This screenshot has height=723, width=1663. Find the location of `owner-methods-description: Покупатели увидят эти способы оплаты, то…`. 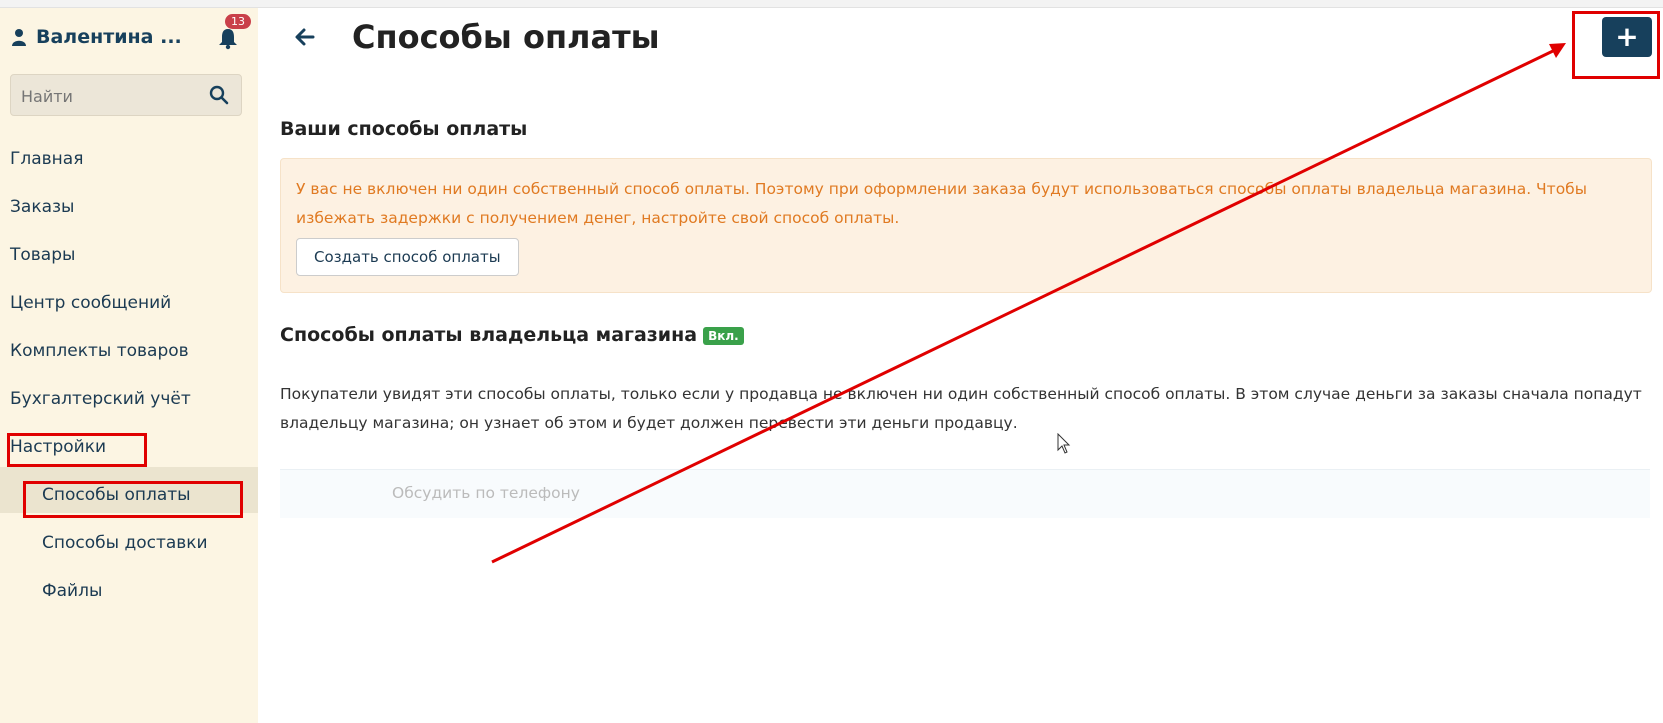

owner-methods-description: Покупатели увидят эти способы оплаты, то… is located at coordinates (961, 408).